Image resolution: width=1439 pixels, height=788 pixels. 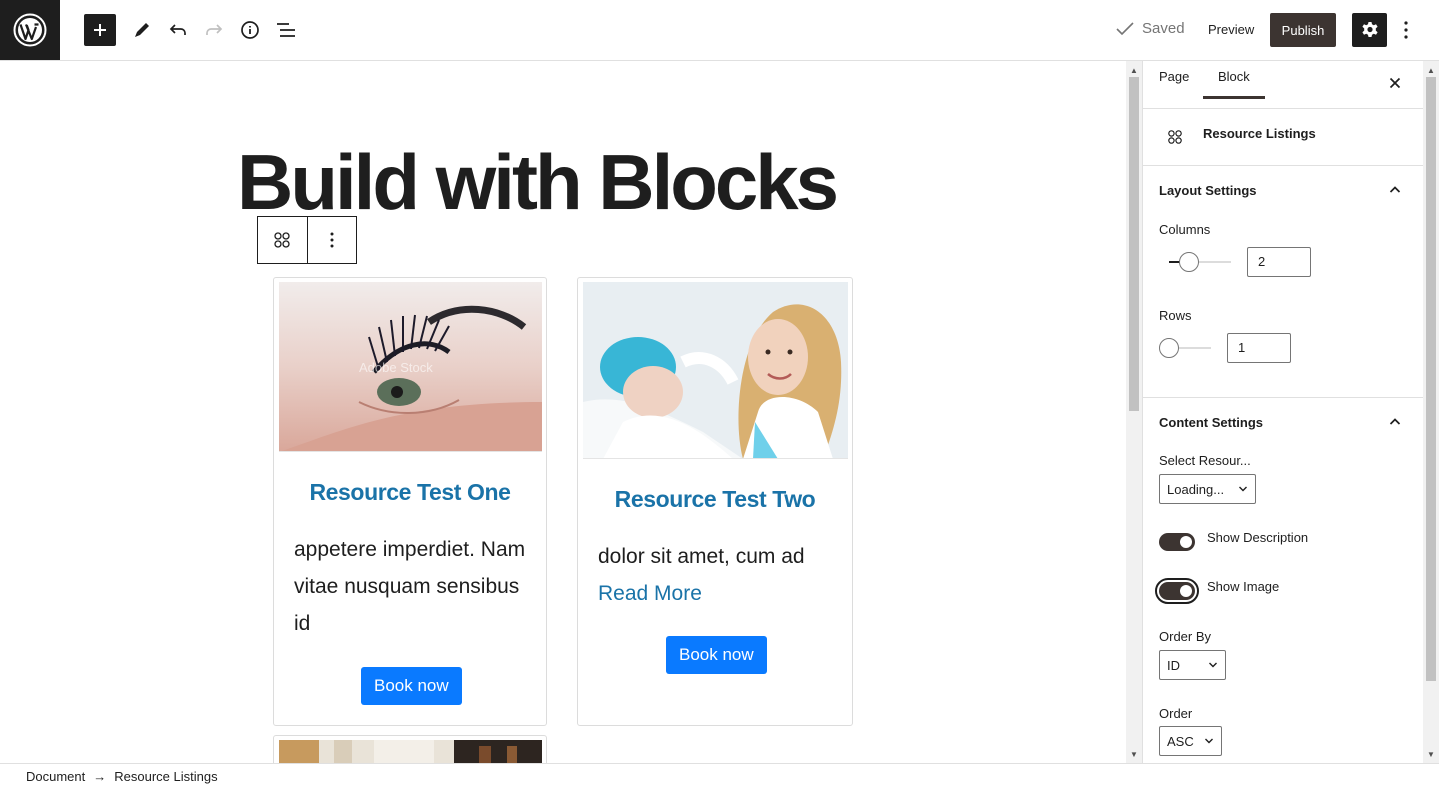 What do you see at coordinates (1175, 315) in the screenshot?
I see `rows-label: Rows` at bounding box center [1175, 315].